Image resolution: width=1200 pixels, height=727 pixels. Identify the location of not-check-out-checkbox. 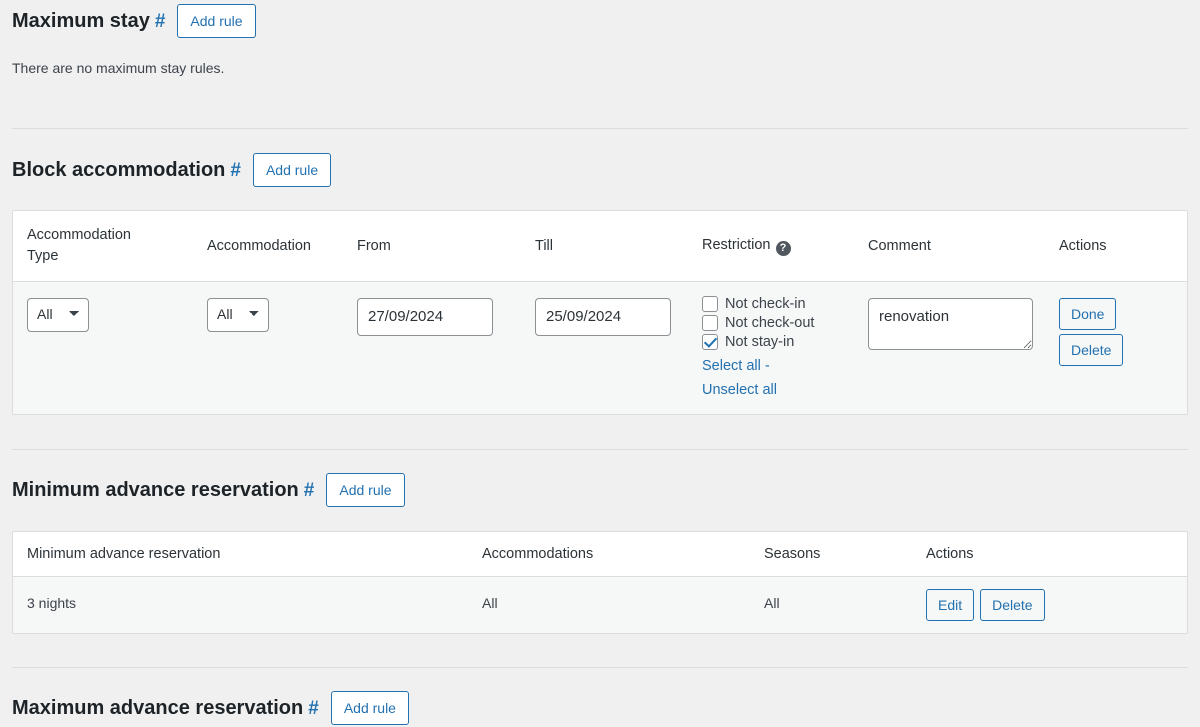
(710, 323).